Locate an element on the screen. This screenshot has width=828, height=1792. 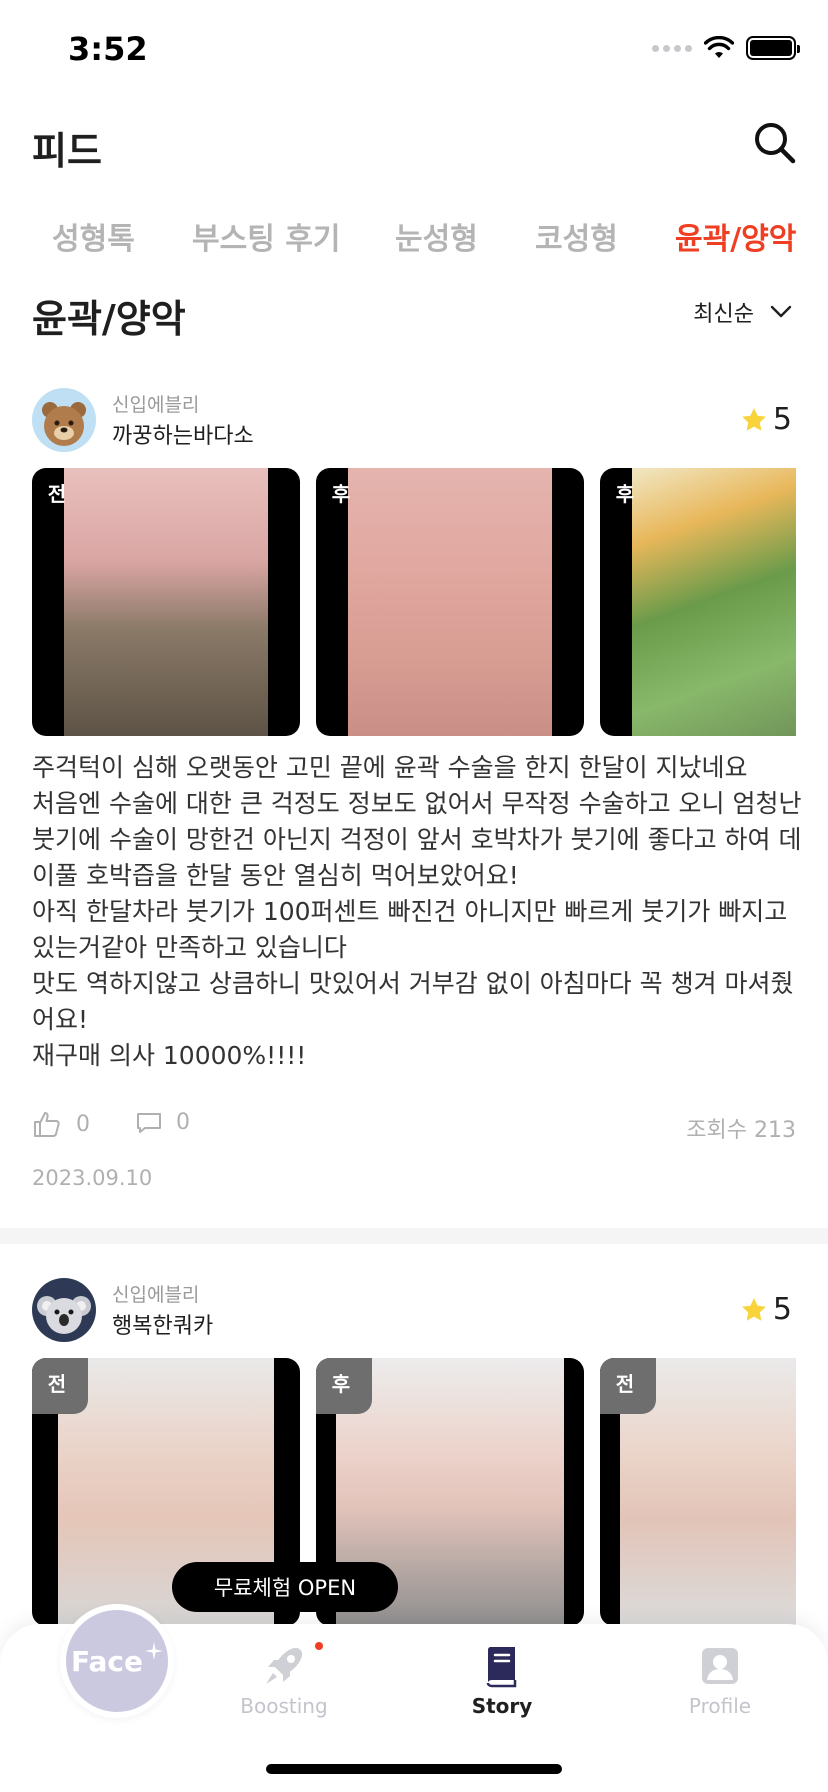
category-tabs: 성형톡 부스팅 후기 눈성형 코성형 윤곽/양악 is located at coordinates (414, 238).